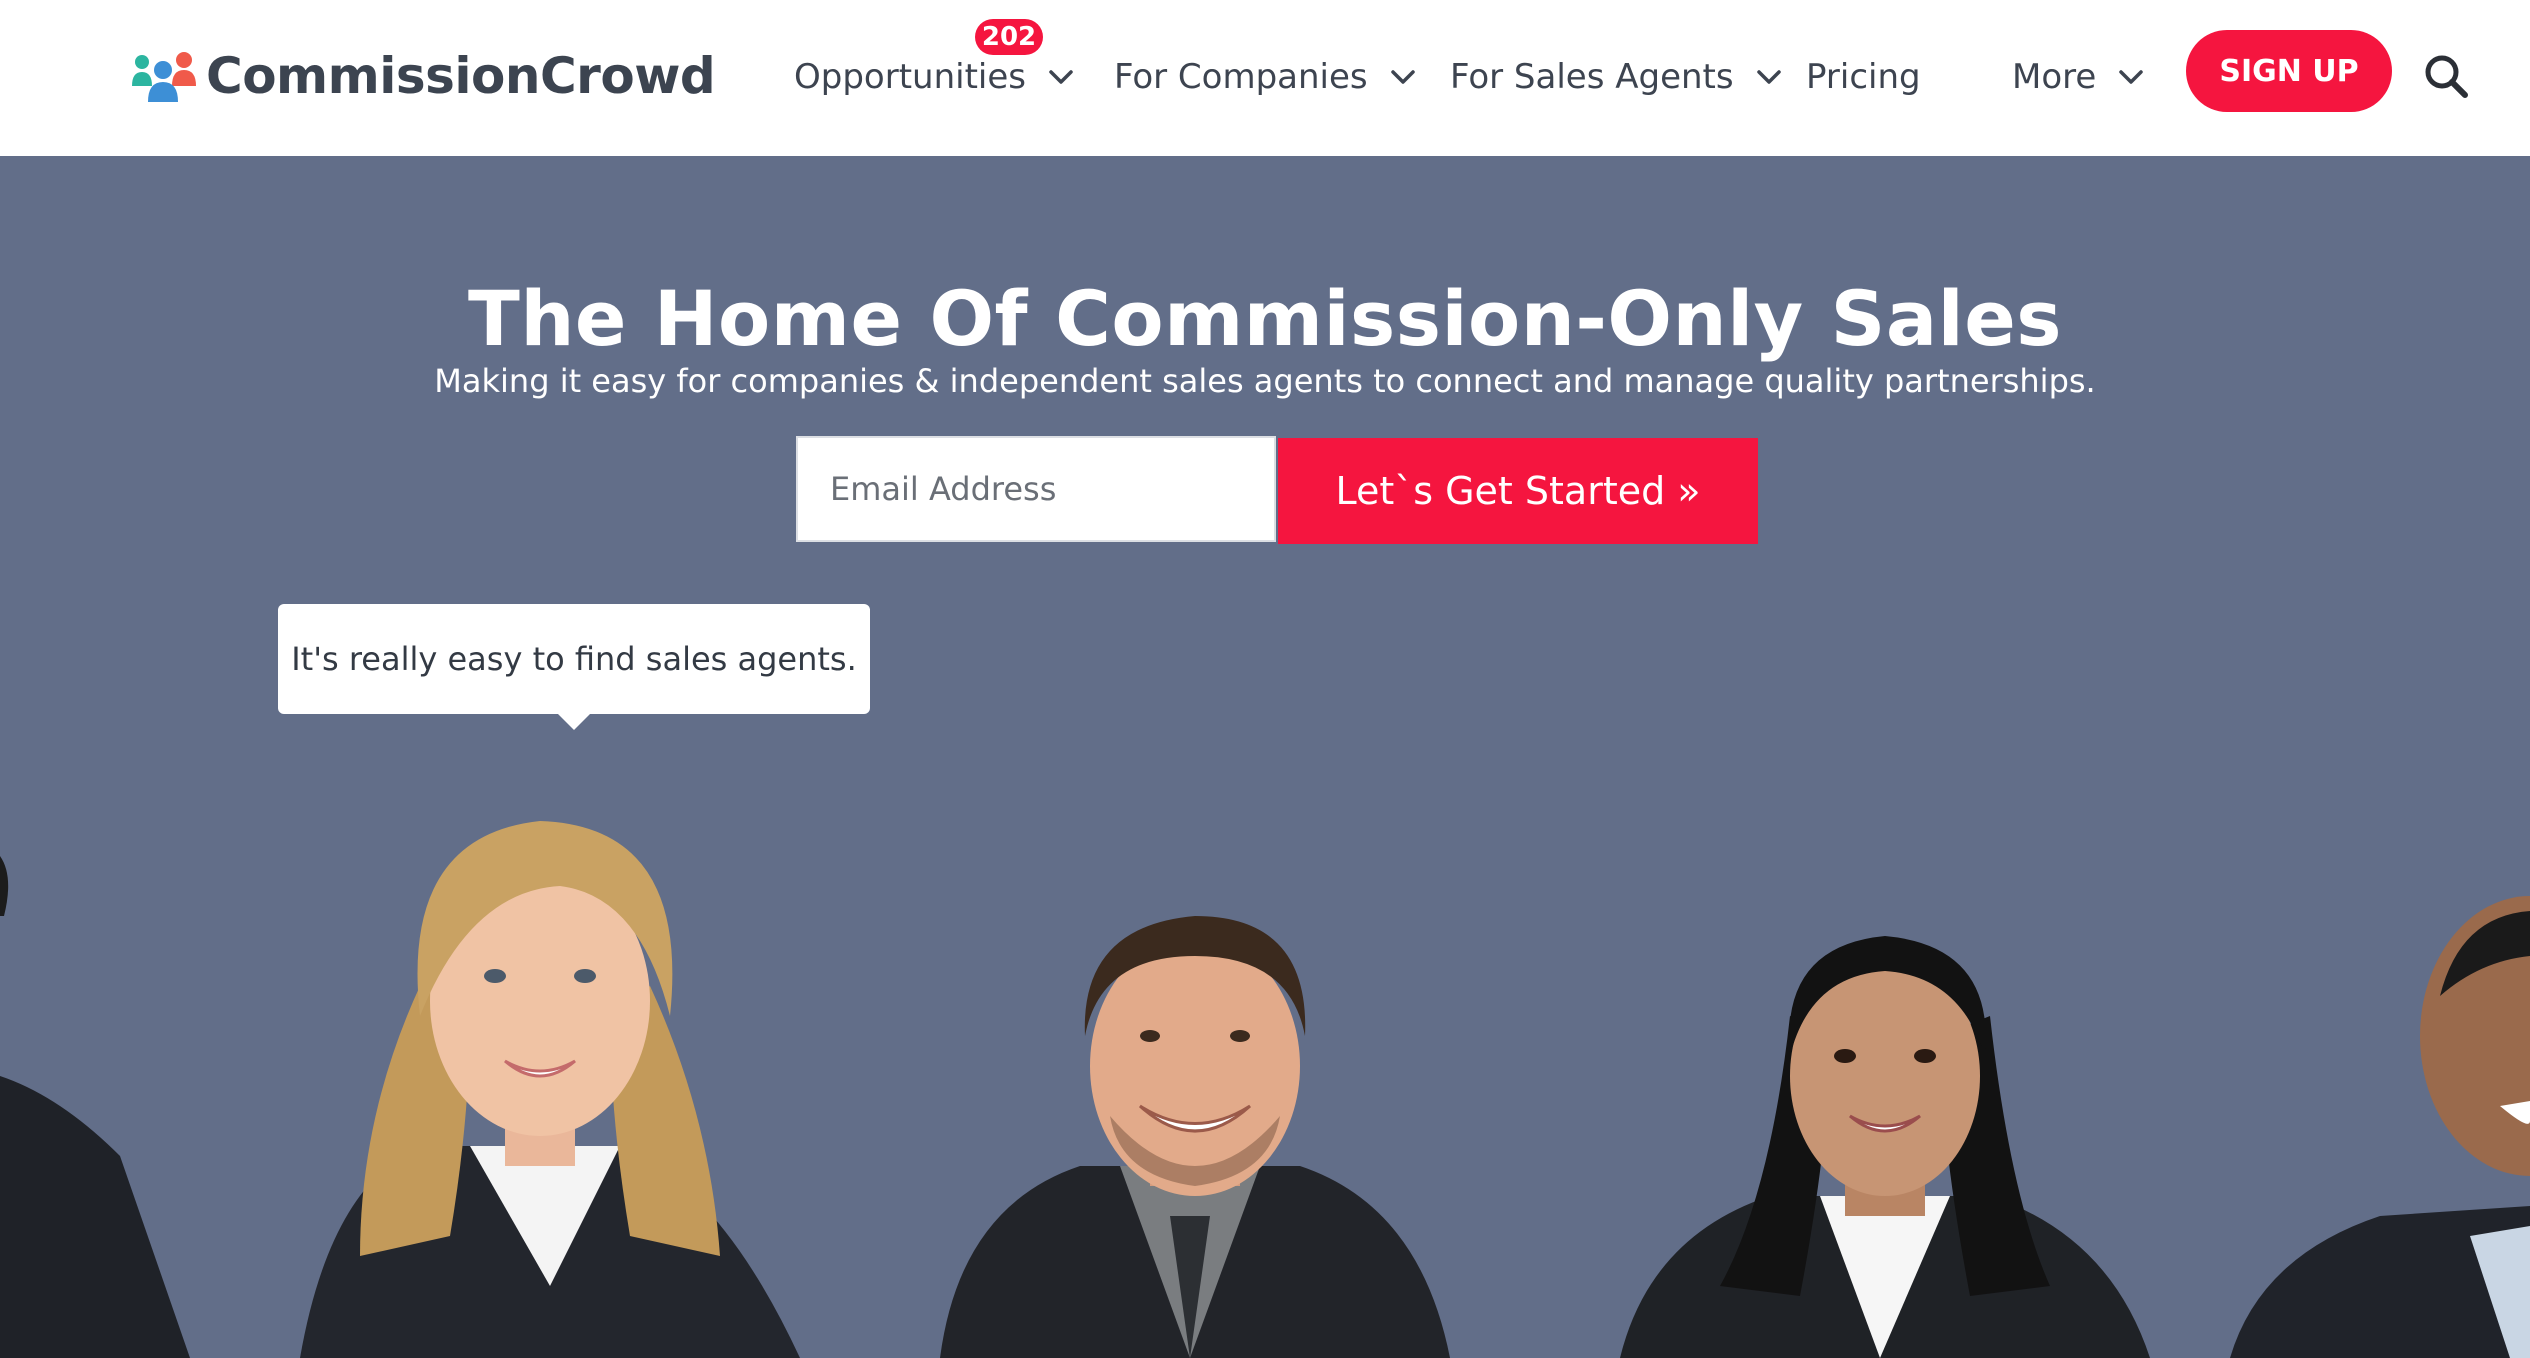  What do you see at coordinates (1265, 318) in the screenshot?
I see `hero-title: The Home Of Commission-Only Sales` at bounding box center [1265, 318].